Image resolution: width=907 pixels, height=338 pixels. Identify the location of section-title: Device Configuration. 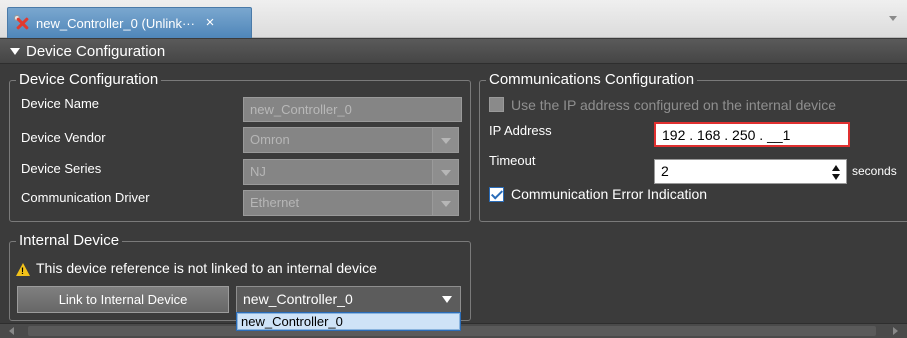
(96, 51).